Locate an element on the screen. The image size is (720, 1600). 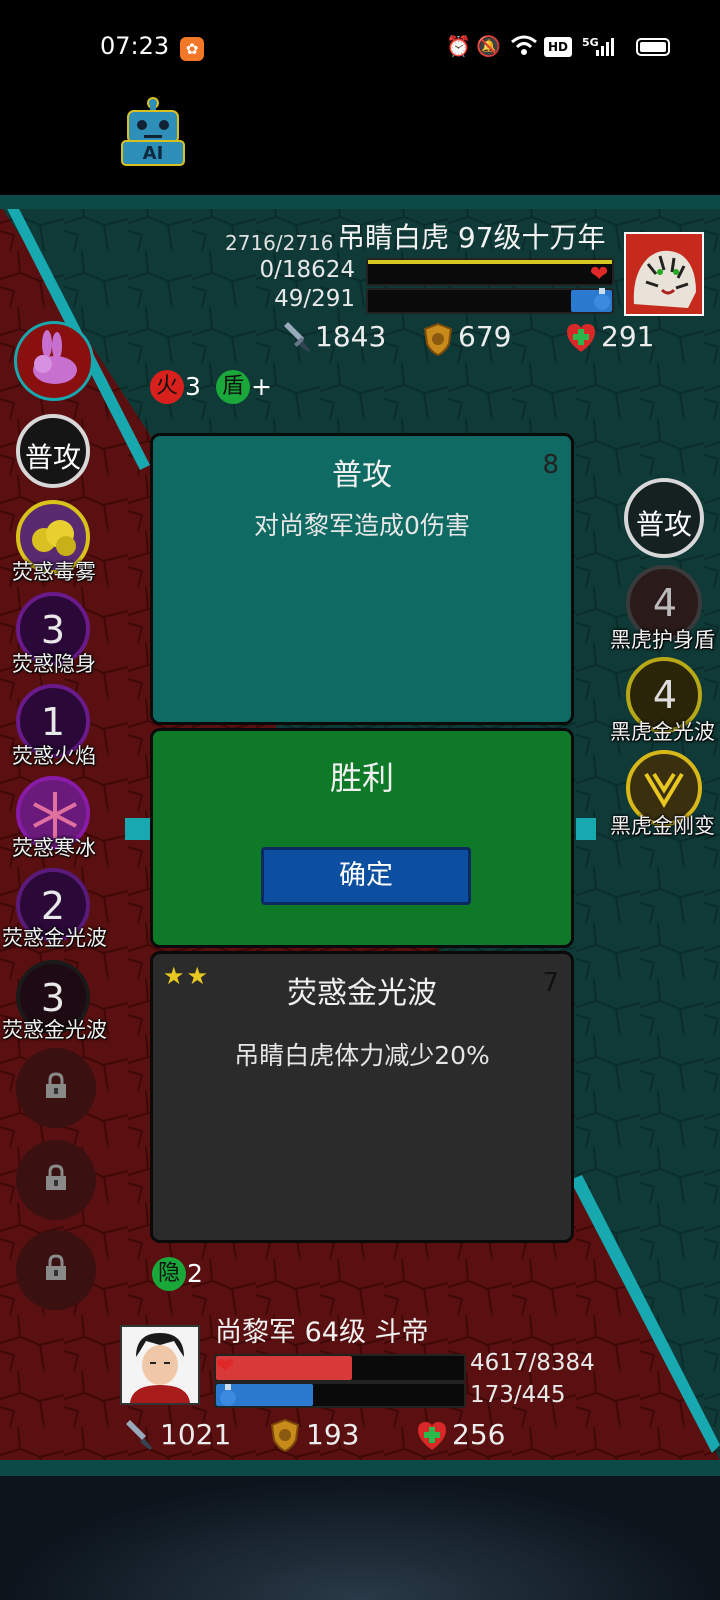
skill-label: 荧惑火焰 is located at coordinates (54, 756).